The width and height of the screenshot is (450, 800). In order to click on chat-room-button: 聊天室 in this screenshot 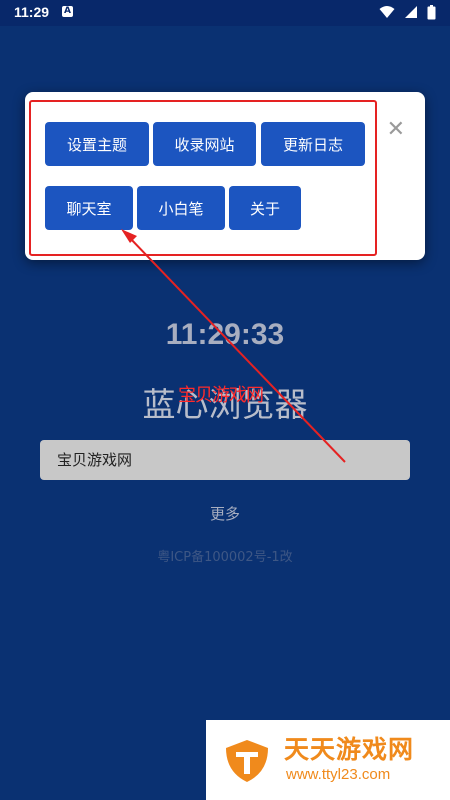, I will do `click(89, 208)`.